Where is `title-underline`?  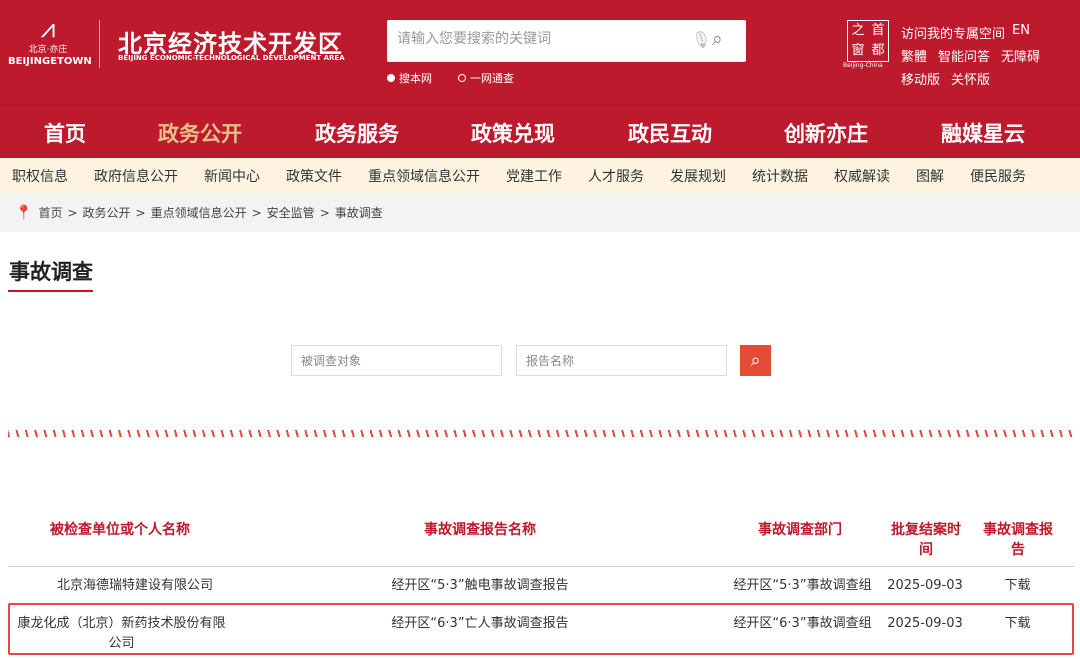 title-underline is located at coordinates (50, 291).